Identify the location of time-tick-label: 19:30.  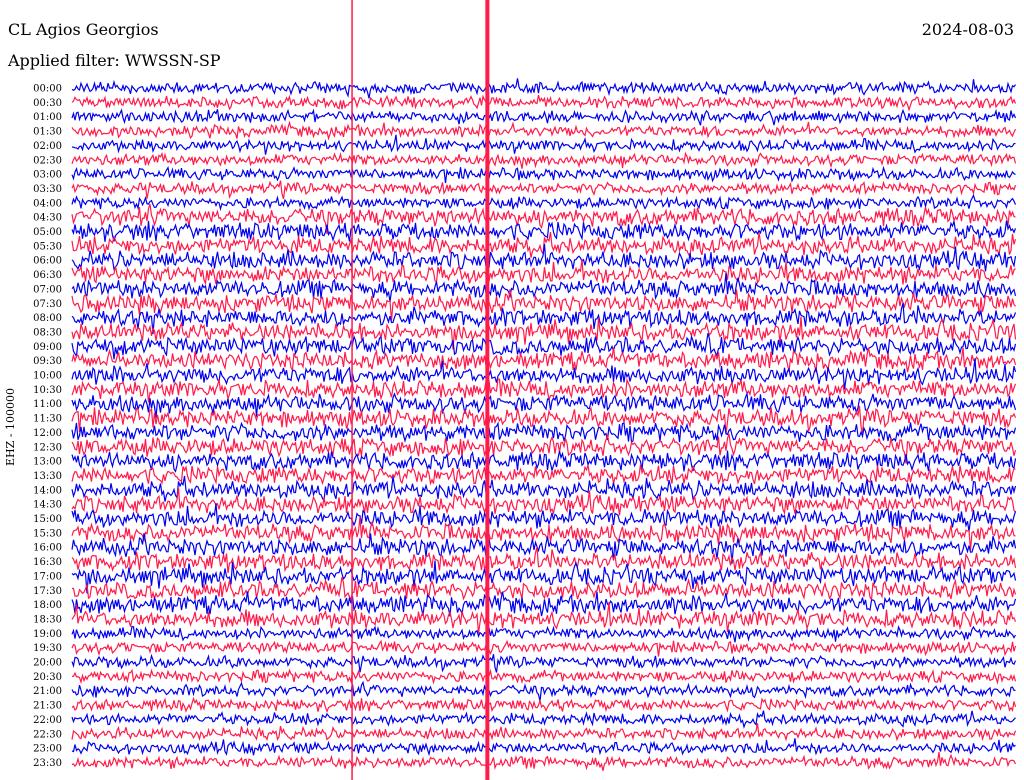
(47, 648).